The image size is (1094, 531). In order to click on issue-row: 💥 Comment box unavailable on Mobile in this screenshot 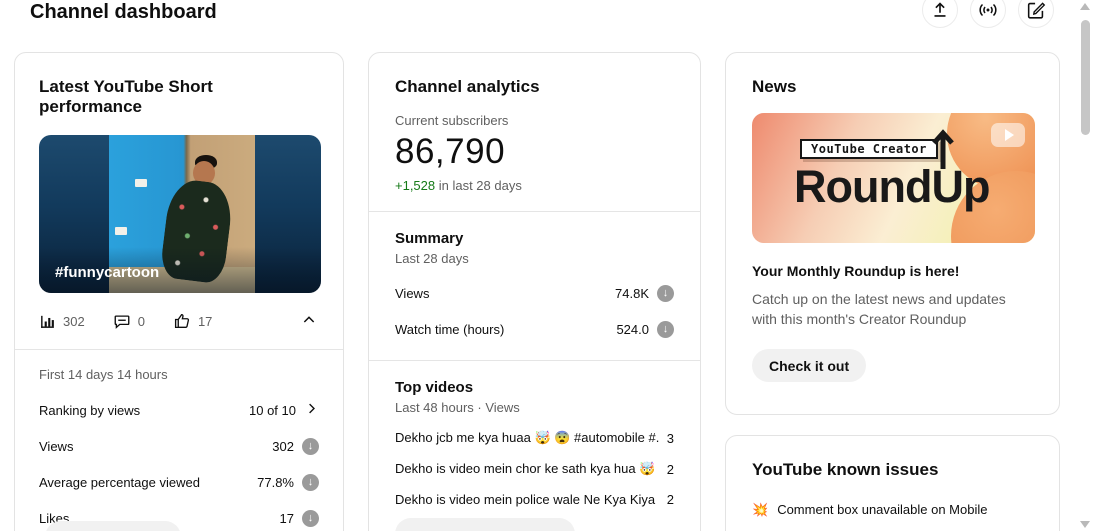, I will do `click(892, 510)`.